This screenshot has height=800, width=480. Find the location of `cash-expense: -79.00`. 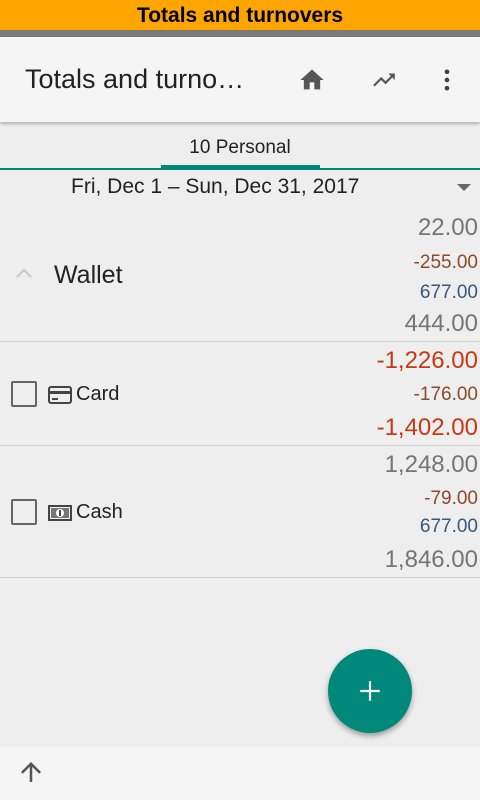

cash-expense: -79.00 is located at coordinates (451, 498).